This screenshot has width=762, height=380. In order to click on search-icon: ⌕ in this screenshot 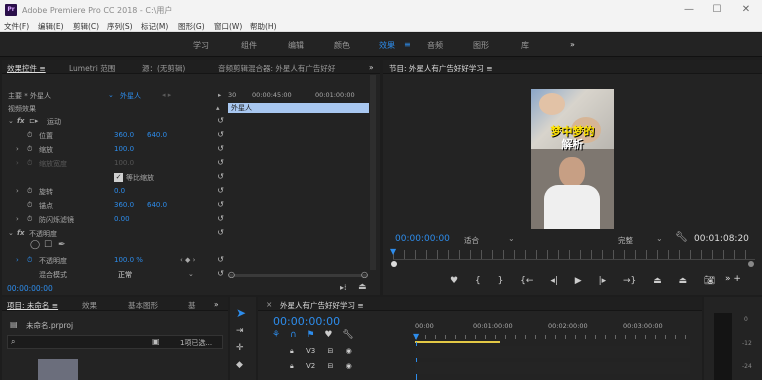, I will do `click(13, 342)`.